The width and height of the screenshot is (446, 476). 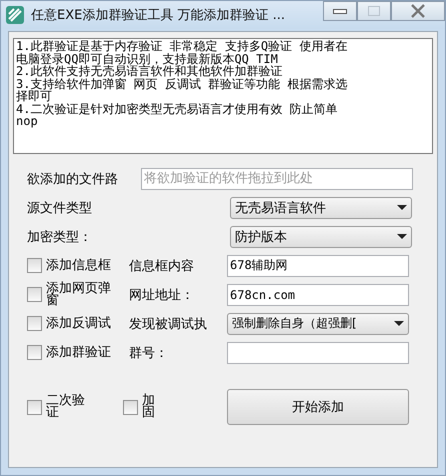 I want to click on app-icon, so click(x=15, y=15).